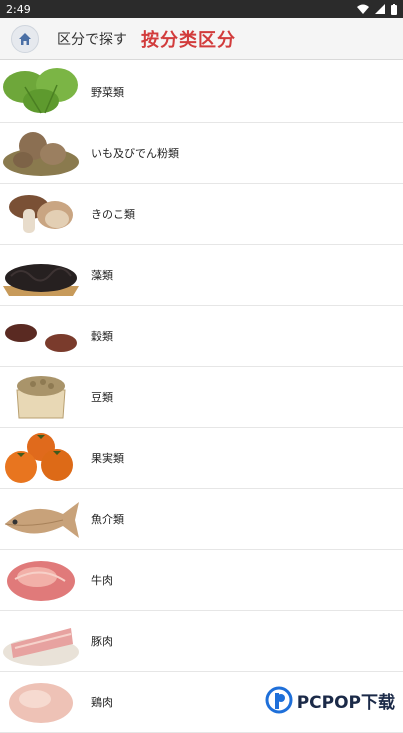  What do you see at coordinates (41, 214) in the screenshot?
I see `mushroom-icon` at bounding box center [41, 214].